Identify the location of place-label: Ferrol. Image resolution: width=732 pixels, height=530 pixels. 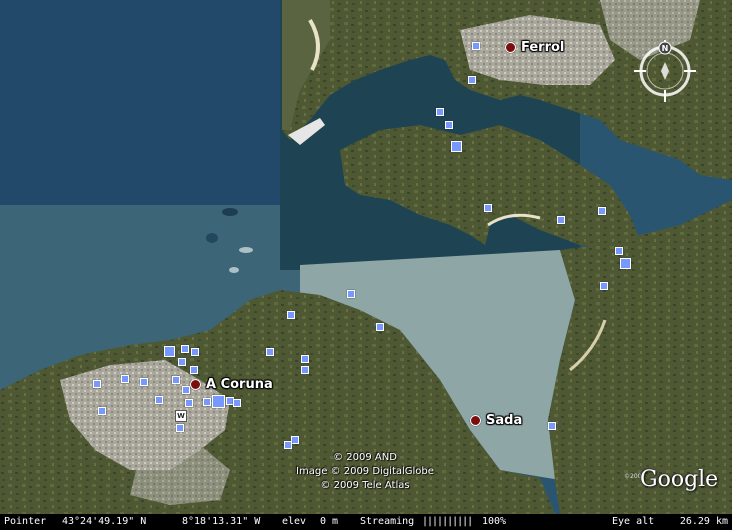
(543, 47).